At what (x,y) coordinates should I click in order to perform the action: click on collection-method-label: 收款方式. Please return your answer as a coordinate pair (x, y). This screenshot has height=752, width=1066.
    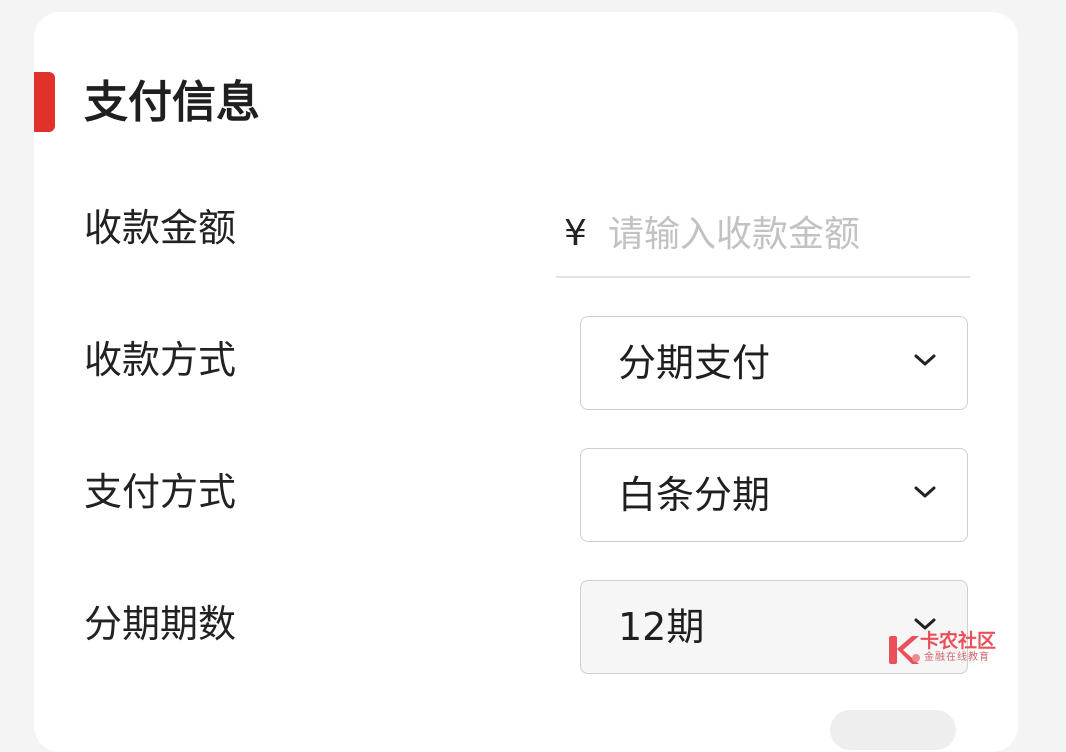
    Looking at the image, I should click on (160, 360).